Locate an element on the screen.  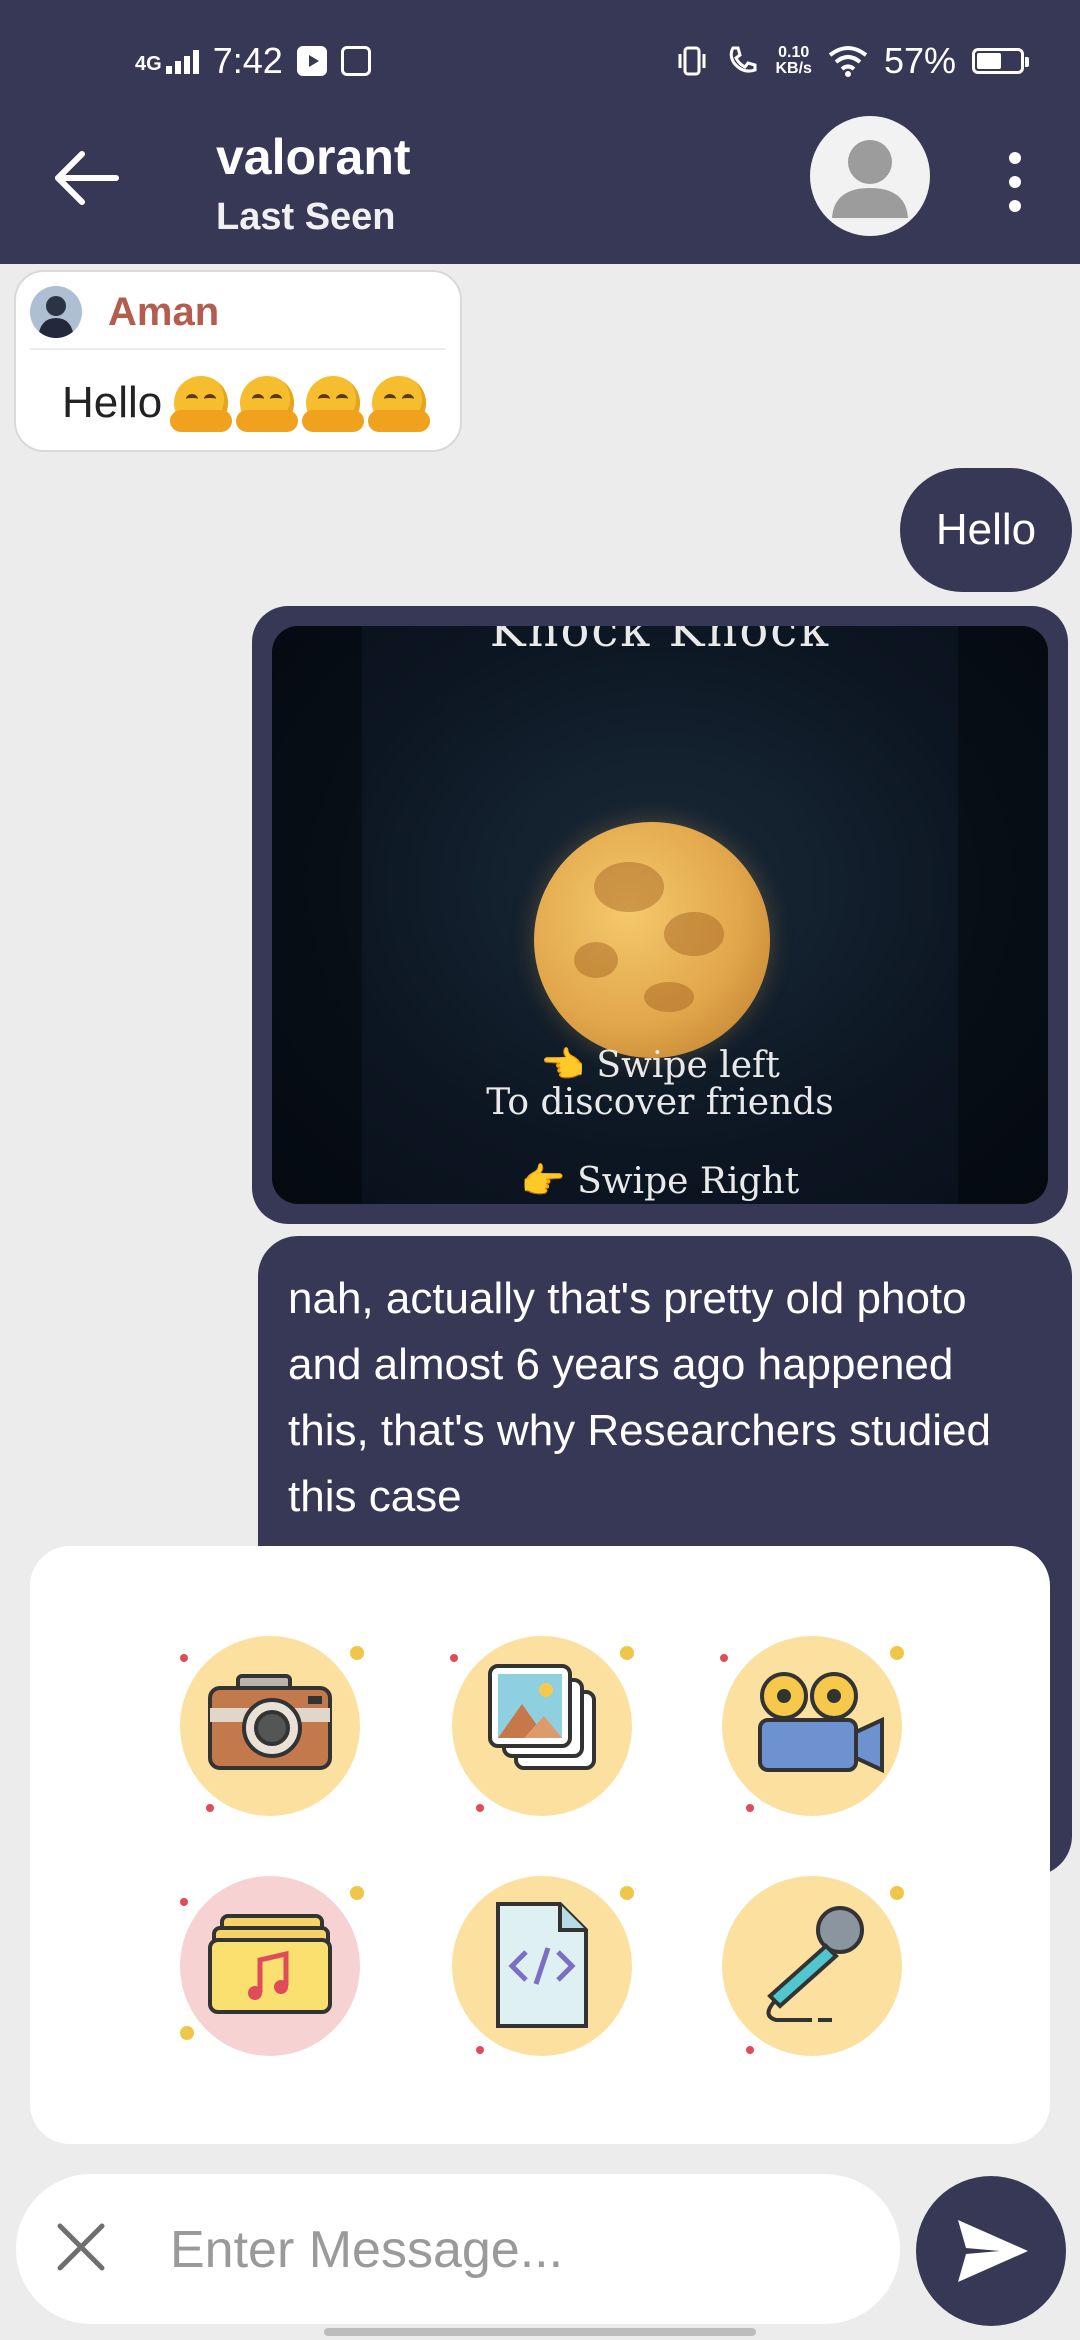
data-speed: 0.10 KB/s is located at coordinates (793, 61).